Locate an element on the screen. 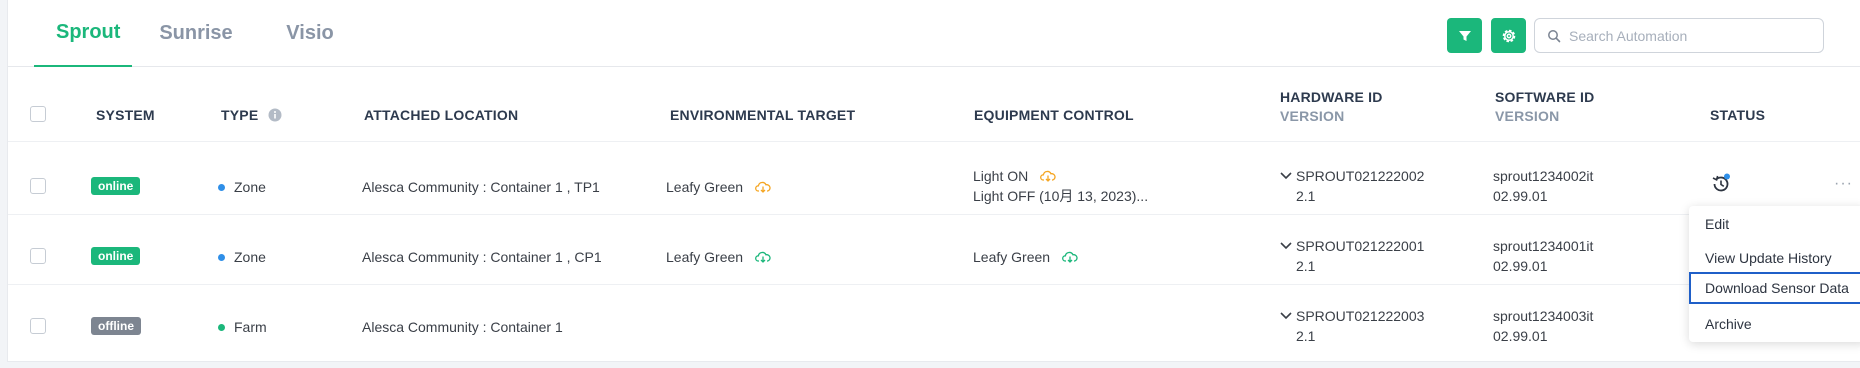  location-cell: Alesca Community : Container 1 , TP1 is located at coordinates (481, 187).